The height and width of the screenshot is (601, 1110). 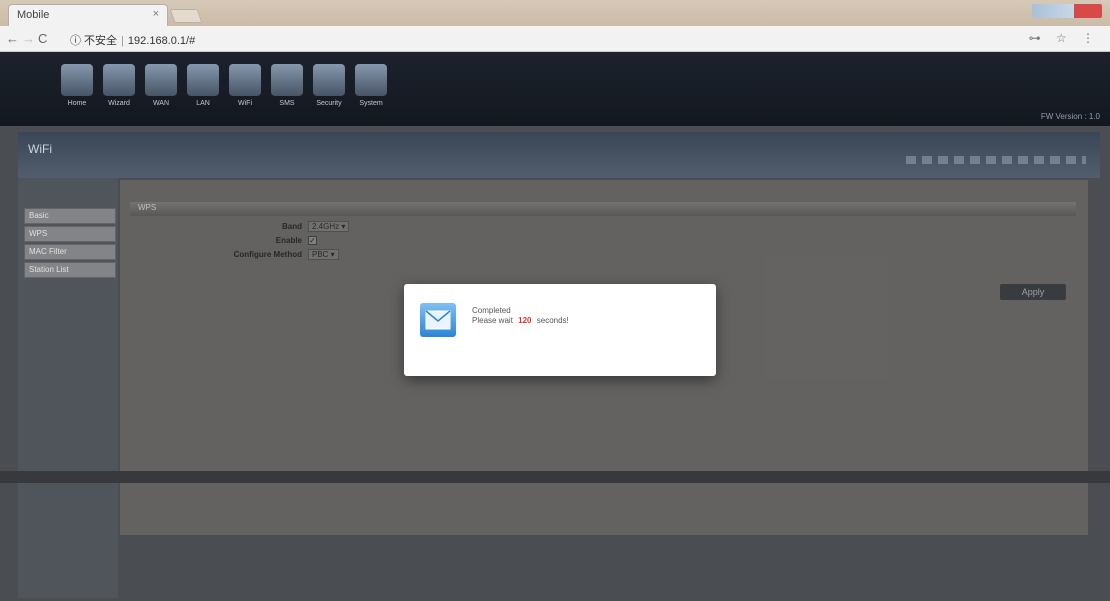 What do you see at coordinates (438, 320) in the screenshot?
I see `envelope-icon` at bounding box center [438, 320].